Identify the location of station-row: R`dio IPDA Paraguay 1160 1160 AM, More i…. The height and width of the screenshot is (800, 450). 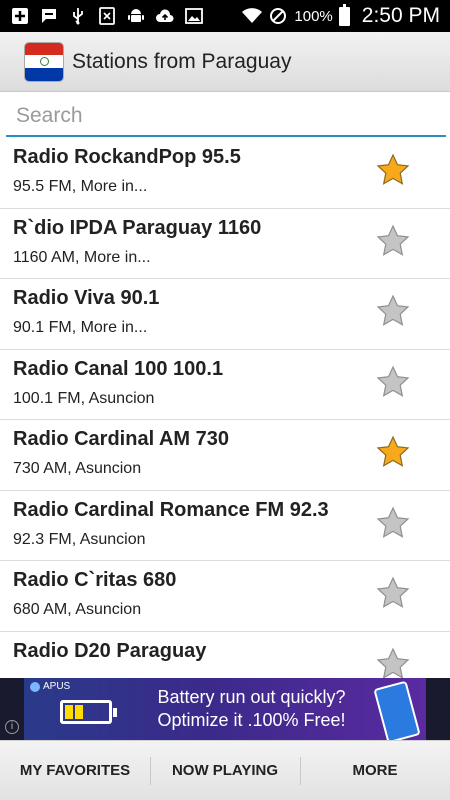
(225, 244).